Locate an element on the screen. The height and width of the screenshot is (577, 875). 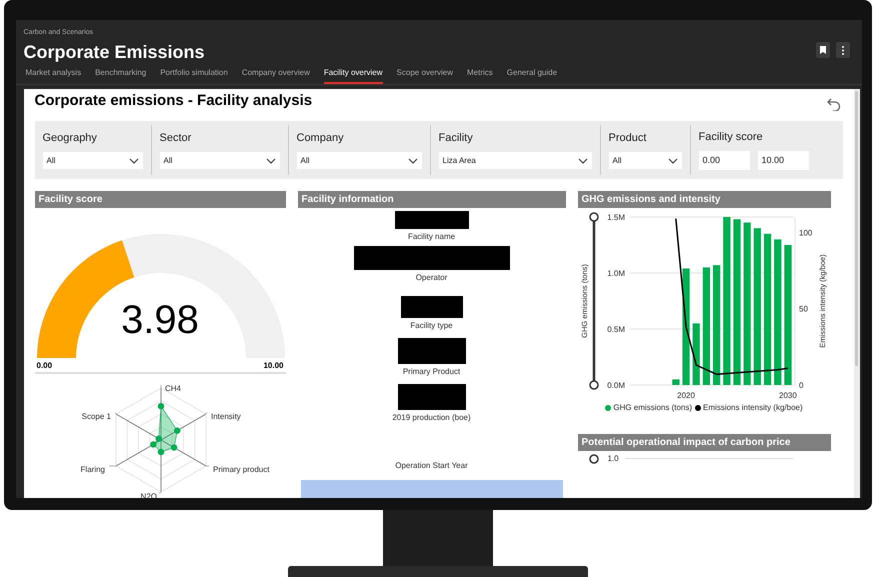
y-axis-tick: 0.0M is located at coordinates (615, 385).